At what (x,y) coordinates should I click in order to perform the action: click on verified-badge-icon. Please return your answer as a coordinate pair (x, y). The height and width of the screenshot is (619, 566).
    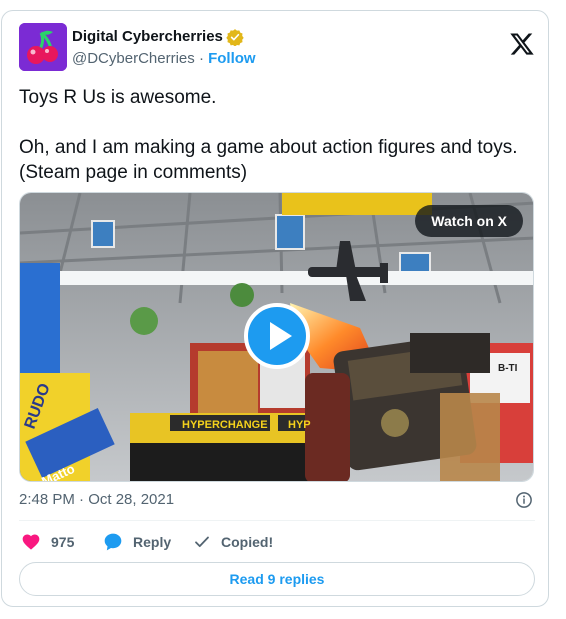
    Looking at the image, I should click on (235, 37).